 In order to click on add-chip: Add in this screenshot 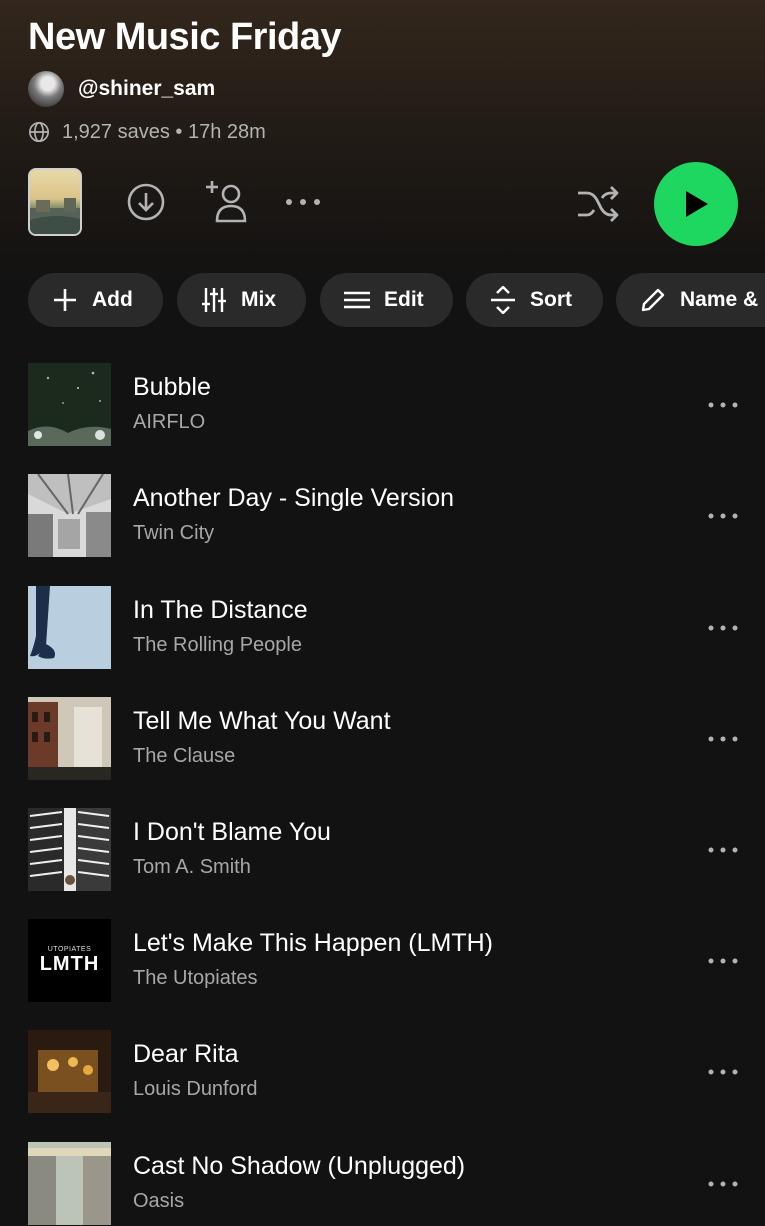, I will do `click(95, 300)`.